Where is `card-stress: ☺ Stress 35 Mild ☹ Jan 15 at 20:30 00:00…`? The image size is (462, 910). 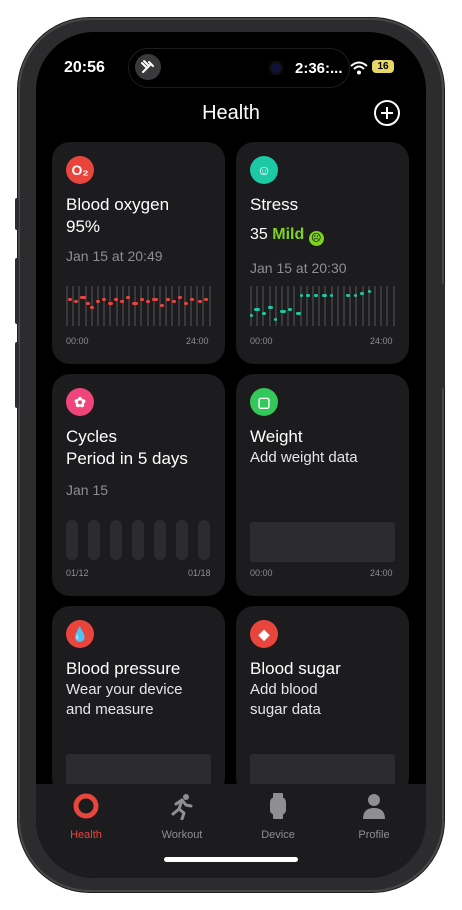
card-stress: ☺ Stress 35 Mild ☹ Jan 15 at 20:30 00:00… is located at coordinates (322, 253).